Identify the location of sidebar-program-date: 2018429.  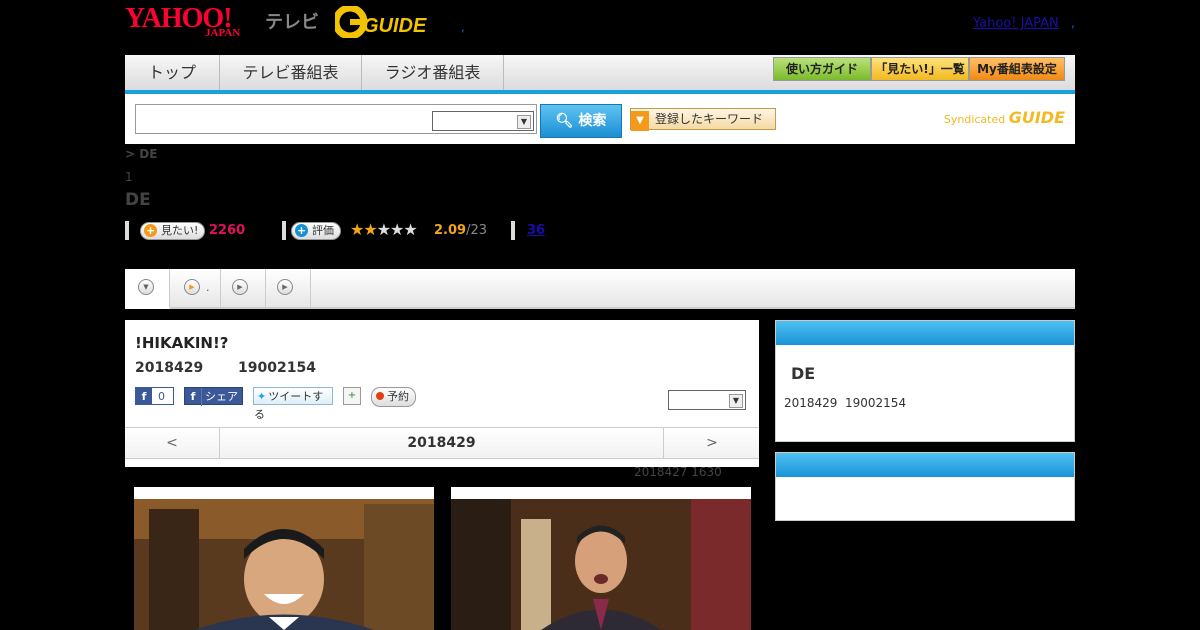
(811, 403).